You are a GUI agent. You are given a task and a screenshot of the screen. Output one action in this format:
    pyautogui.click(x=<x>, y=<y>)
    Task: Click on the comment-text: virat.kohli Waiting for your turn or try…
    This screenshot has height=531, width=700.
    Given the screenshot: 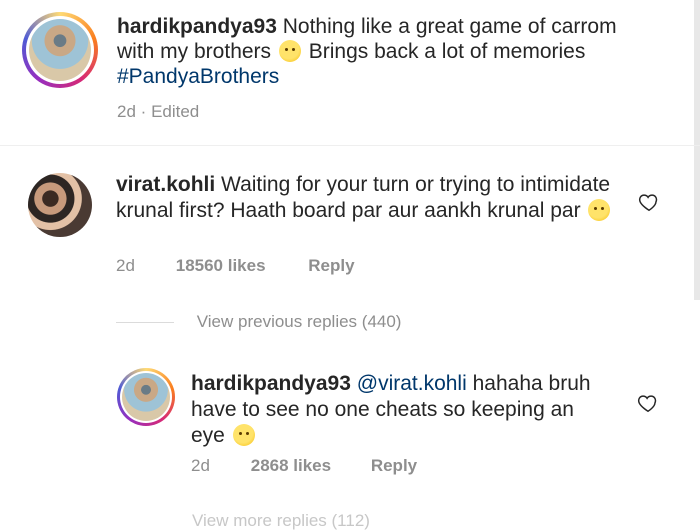 What is the action you would take?
    pyautogui.click(x=366, y=198)
    